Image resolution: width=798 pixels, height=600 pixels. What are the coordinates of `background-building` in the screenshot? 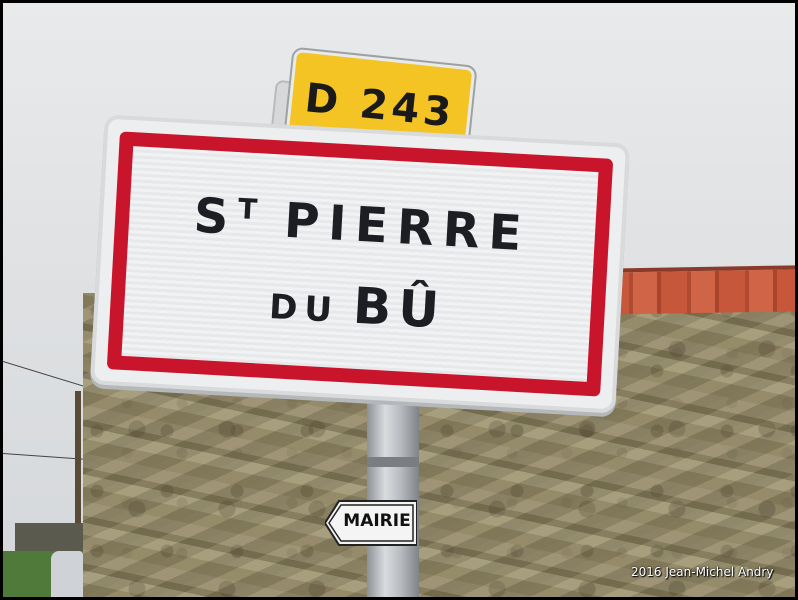 It's located at (50, 538).